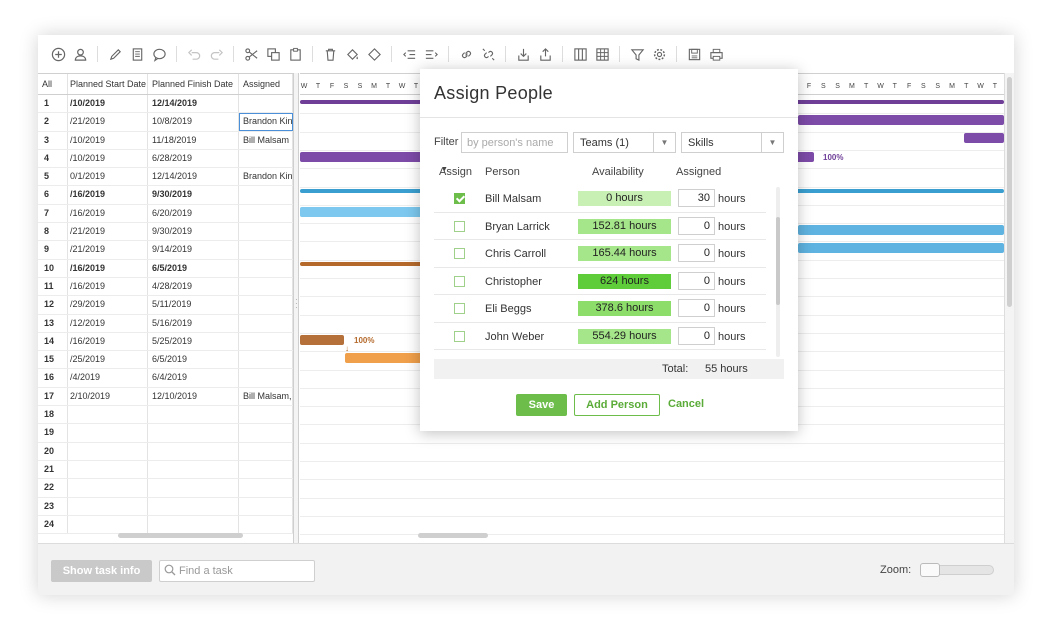  What do you see at coordinates (251, 54) in the screenshot?
I see `cut-icon` at bounding box center [251, 54].